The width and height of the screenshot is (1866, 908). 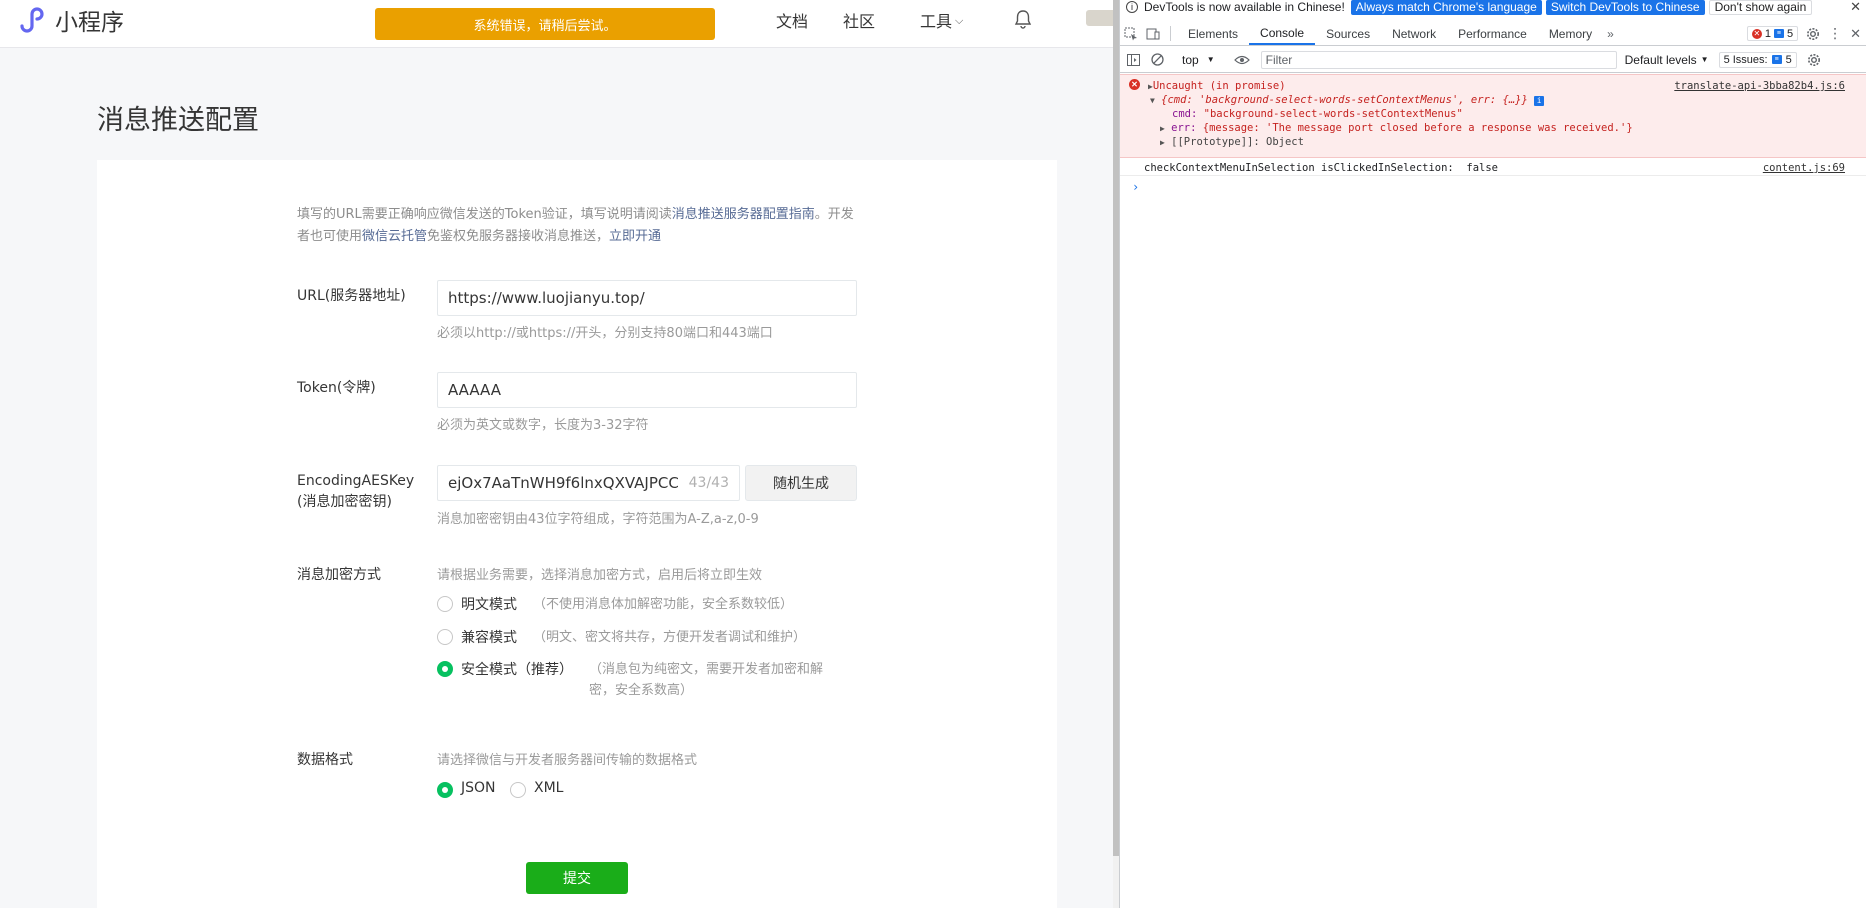 I want to click on radio-plaintext-mode: 明文模式 （不使用消息体加解密功能，安全系数较低）, so click(x=615, y=604).